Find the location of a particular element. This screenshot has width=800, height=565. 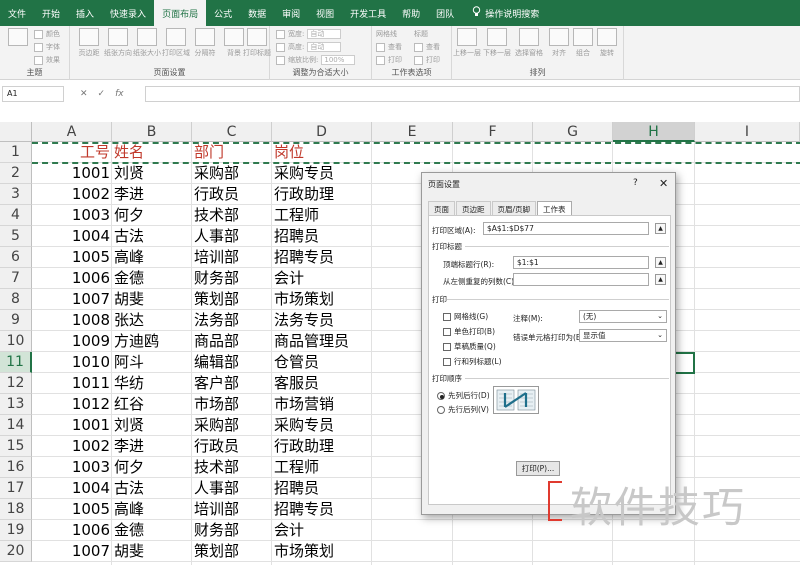

cell-a5: 1004 is located at coordinates (72, 236).